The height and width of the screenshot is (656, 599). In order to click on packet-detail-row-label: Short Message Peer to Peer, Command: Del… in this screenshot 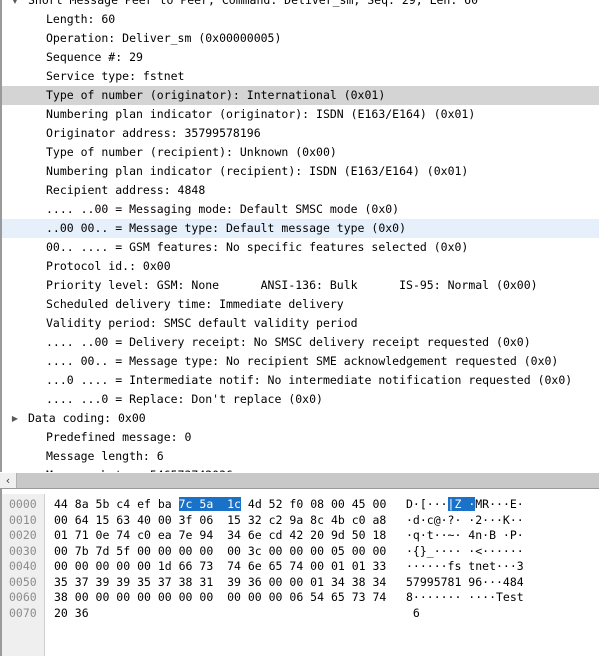, I will do `click(253, 3)`.